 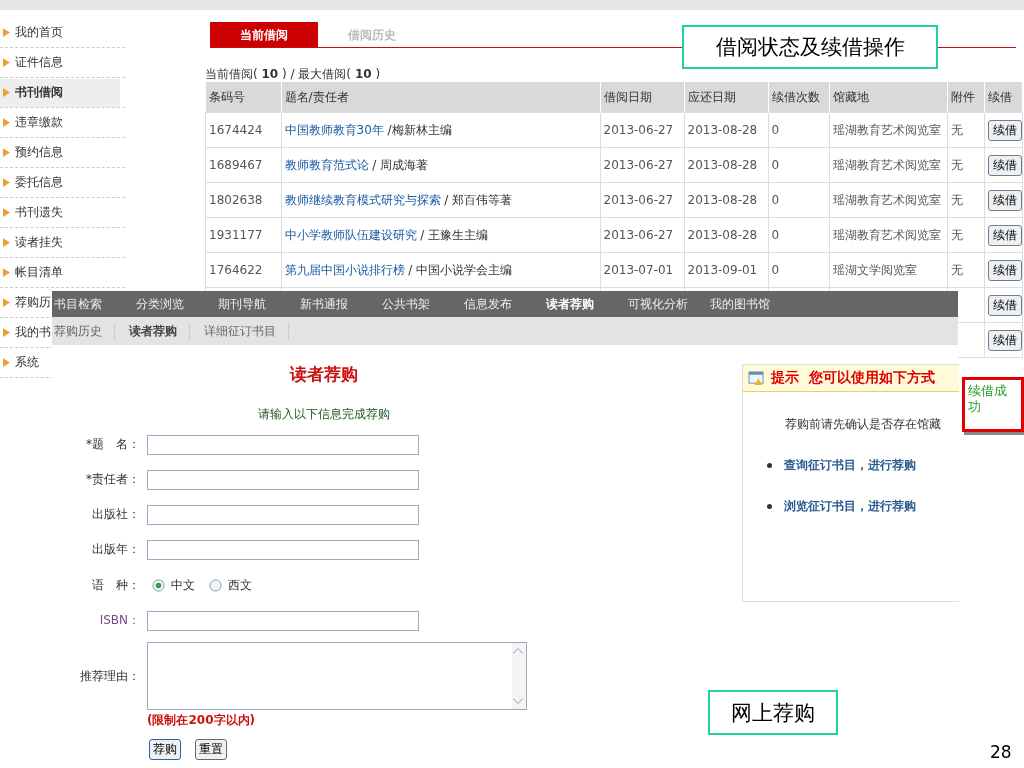 What do you see at coordinates (339, 304) in the screenshot?
I see `nav-item: 新书通报` at bounding box center [339, 304].